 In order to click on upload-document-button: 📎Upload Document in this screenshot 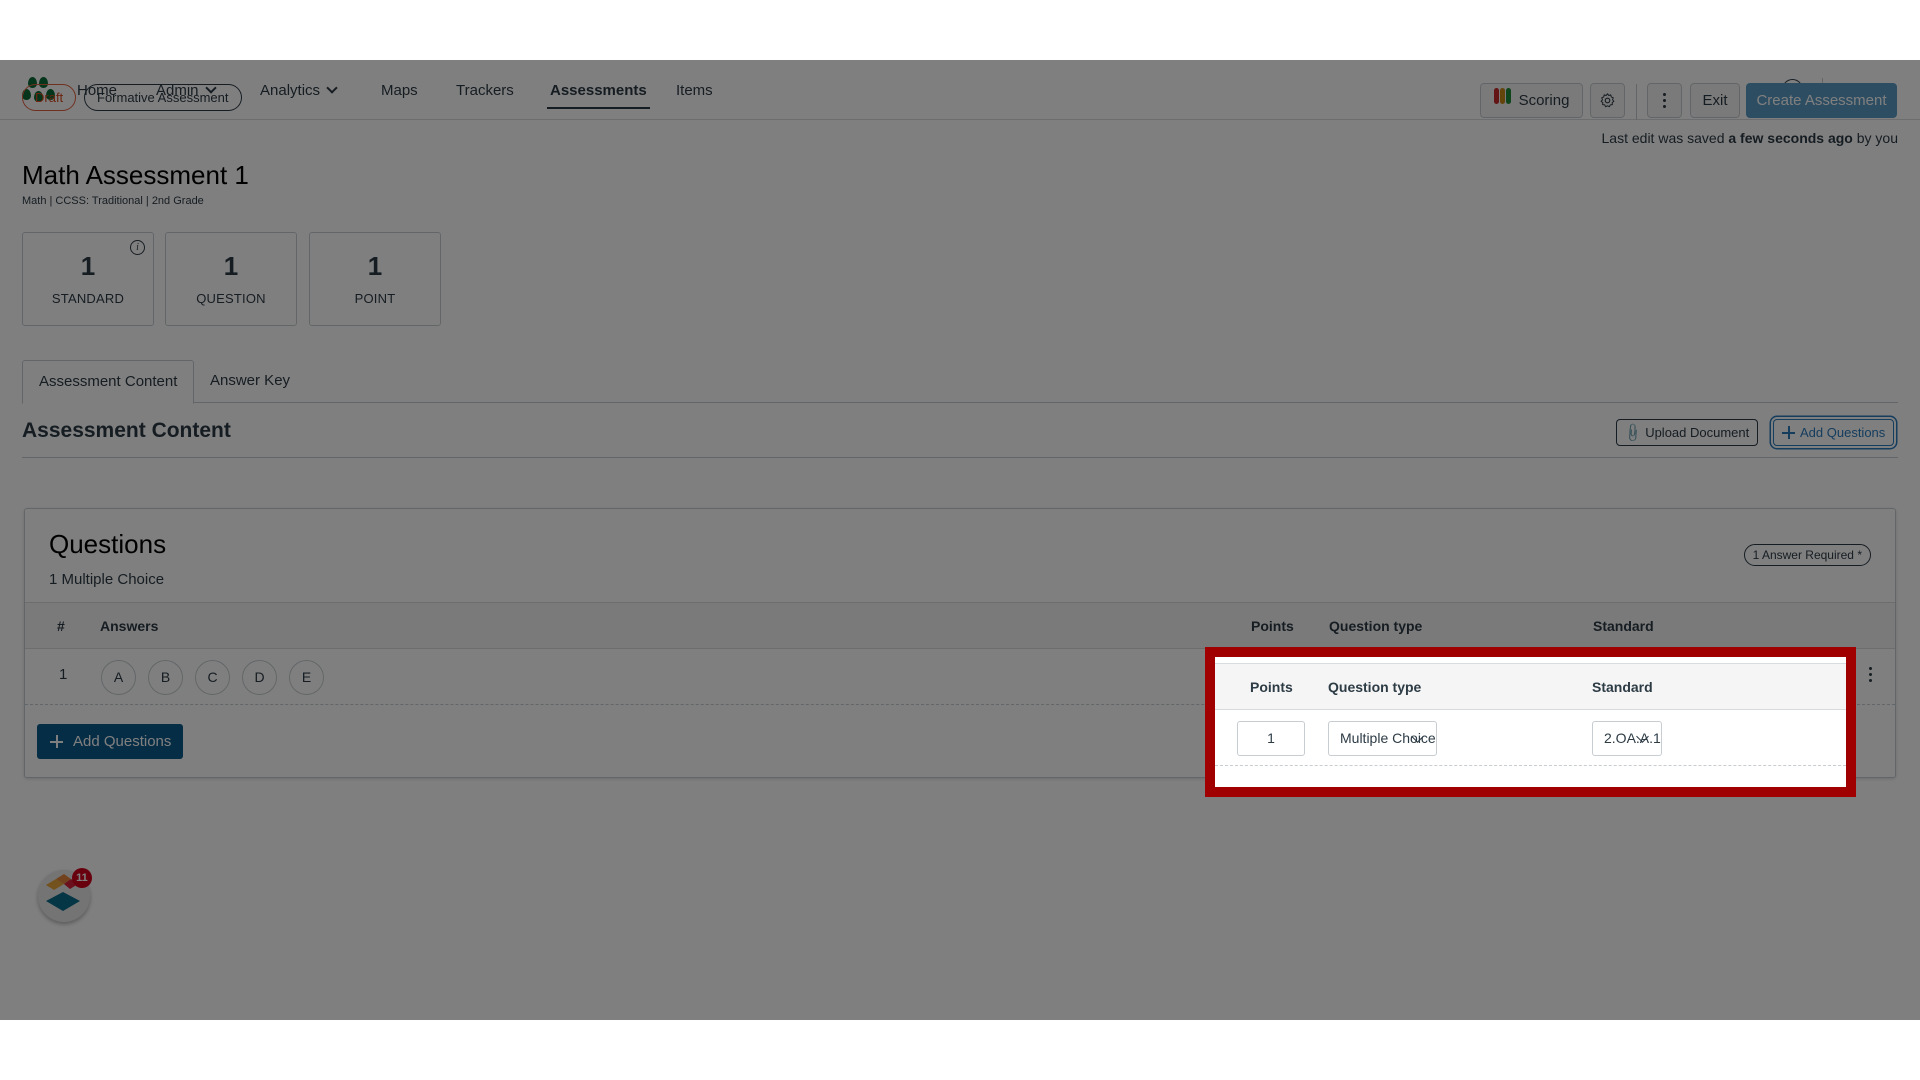, I will do `click(1687, 432)`.